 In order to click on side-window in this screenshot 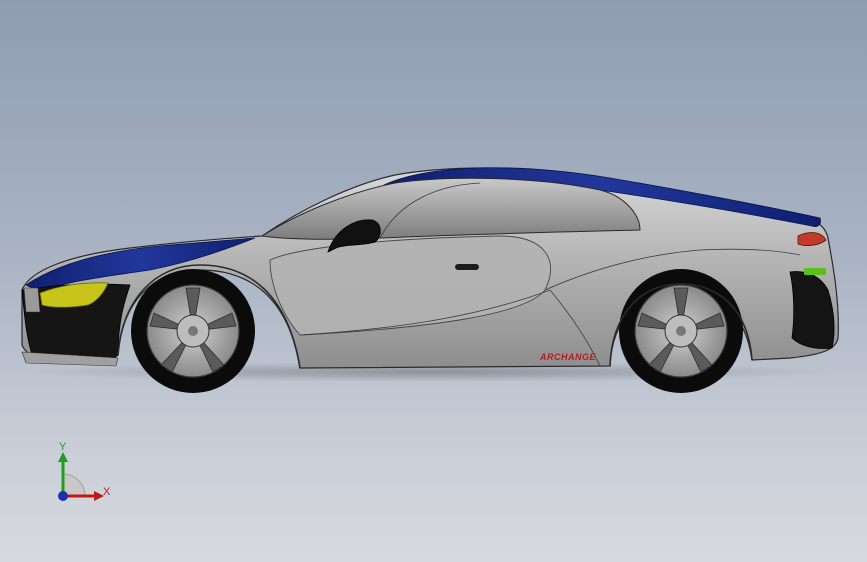, I will do `click(450, 208)`.